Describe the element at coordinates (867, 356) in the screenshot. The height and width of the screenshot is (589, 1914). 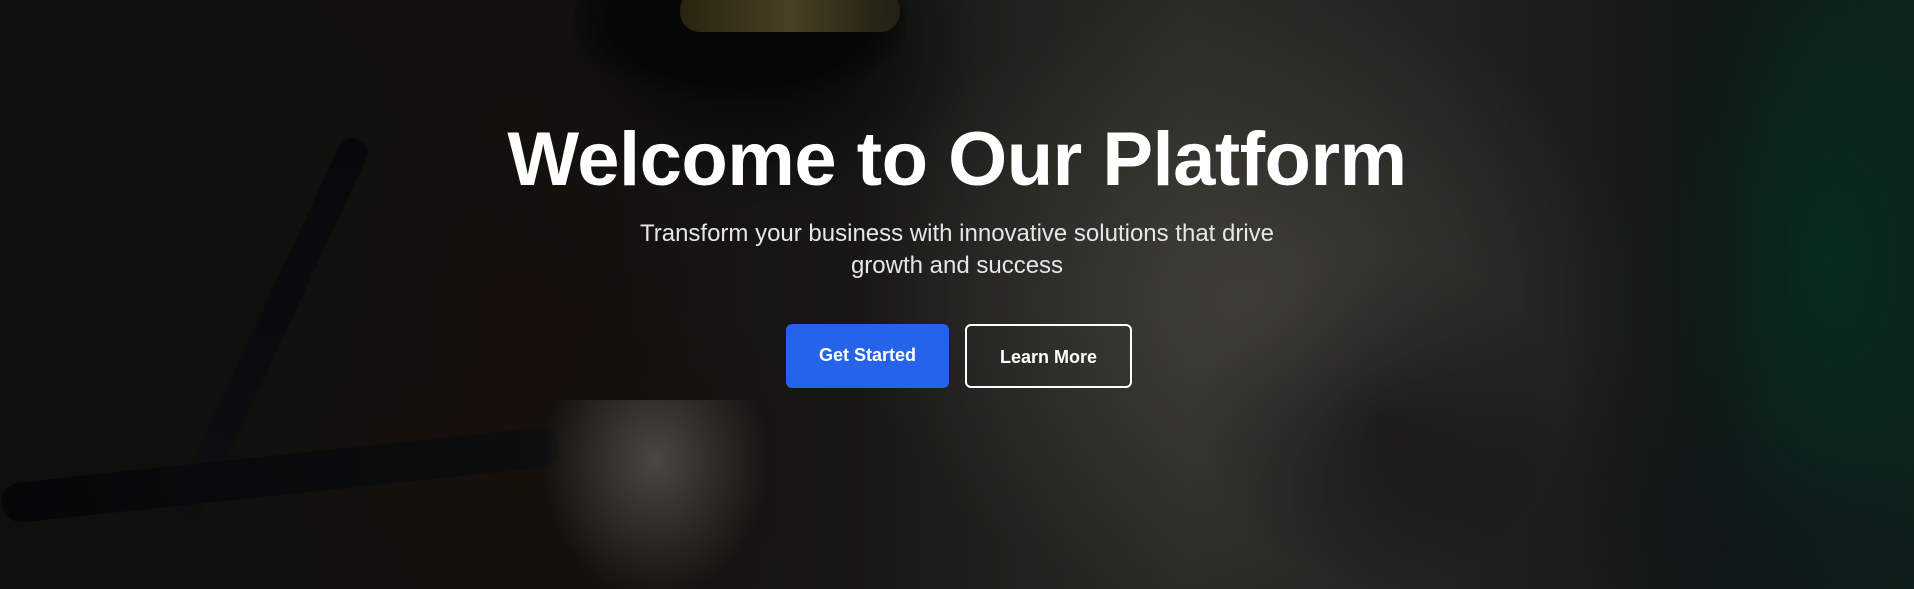
I see `get-started-button: Get Started` at that location.